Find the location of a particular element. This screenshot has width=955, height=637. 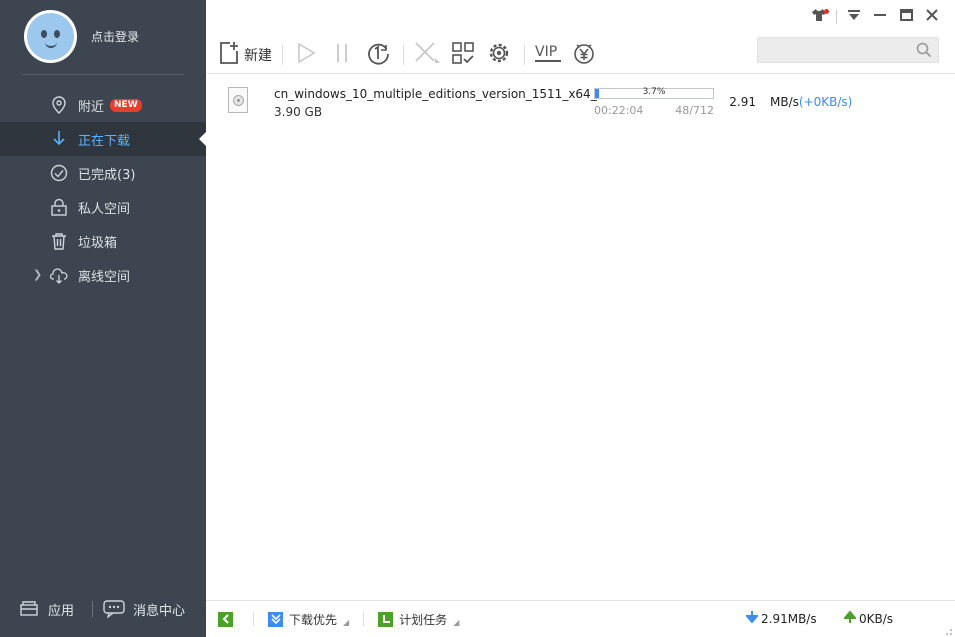

wallet-button is located at coordinates (584, 55).